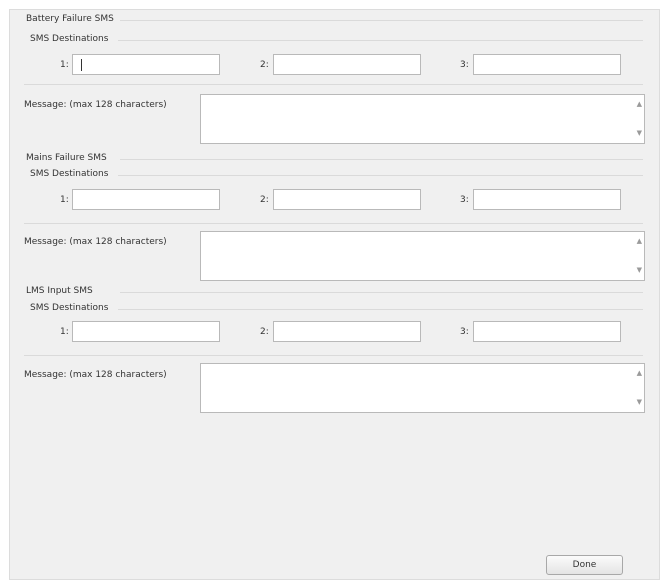  What do you see at coordinates (66, 158) in the screenshot?
I see `section-title: Mains Failure SMS` at bounding box center [66, 158].